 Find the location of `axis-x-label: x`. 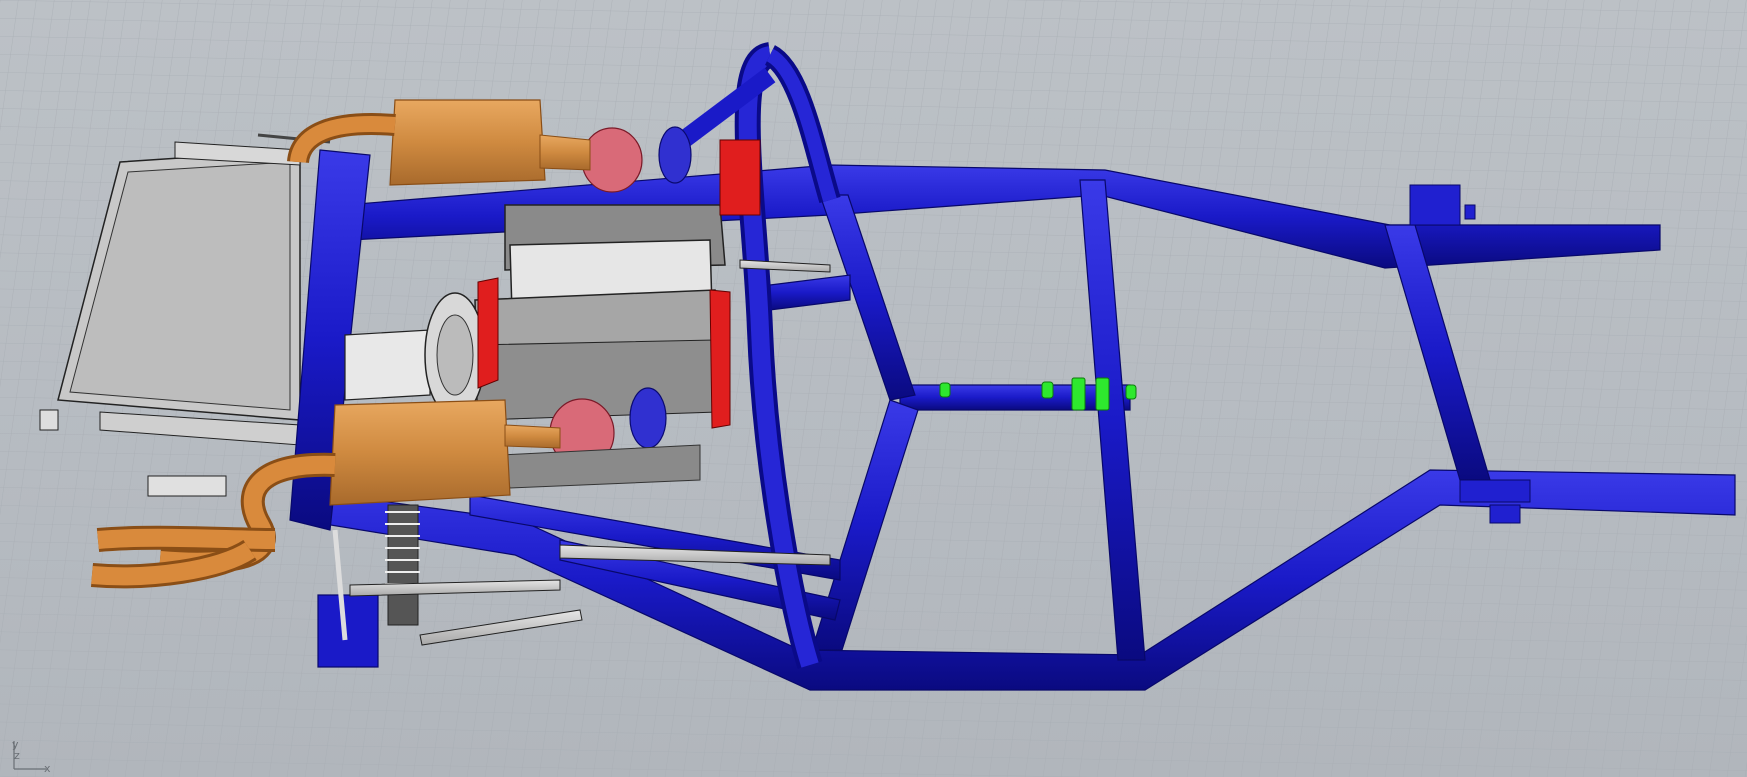

axis-x-label: x is located at coordinates (47, 768).